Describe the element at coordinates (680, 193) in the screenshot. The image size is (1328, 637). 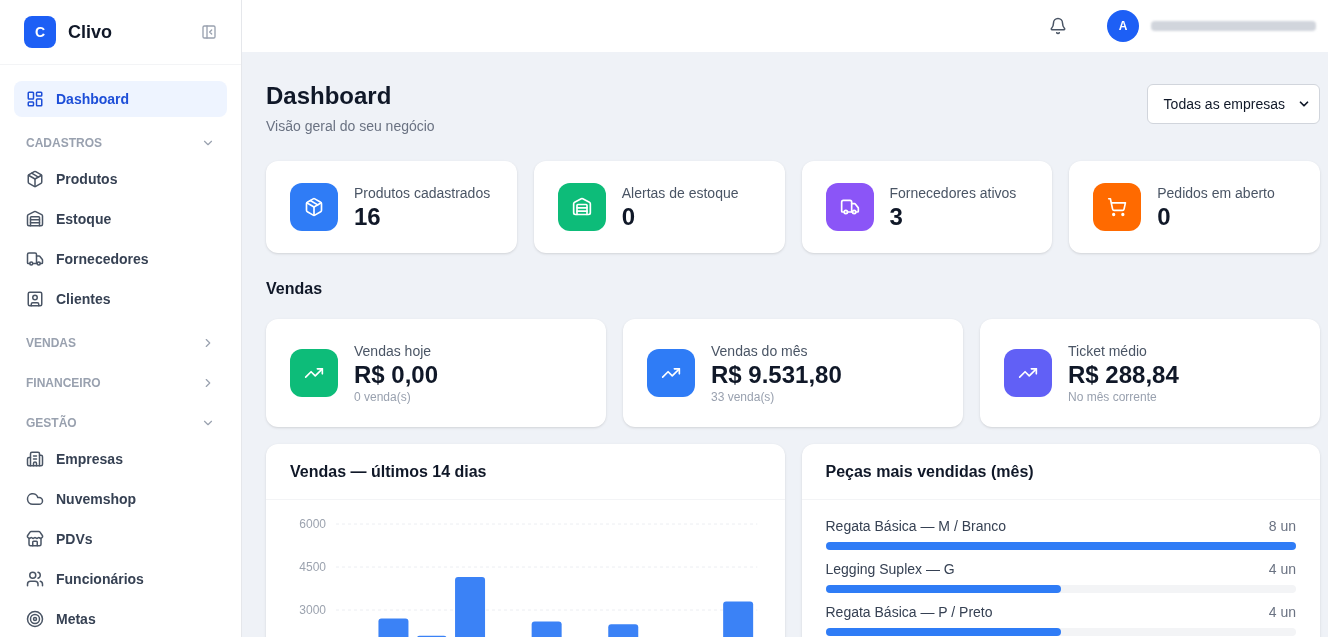
I see `stat-label: Alertas de estoque` at that location.